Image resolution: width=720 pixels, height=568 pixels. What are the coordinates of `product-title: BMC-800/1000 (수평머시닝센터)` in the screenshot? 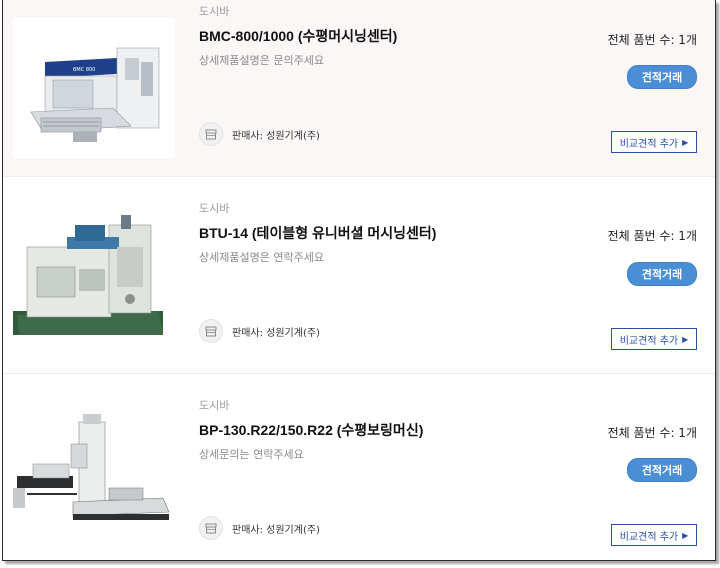 It's located at (298, 36).